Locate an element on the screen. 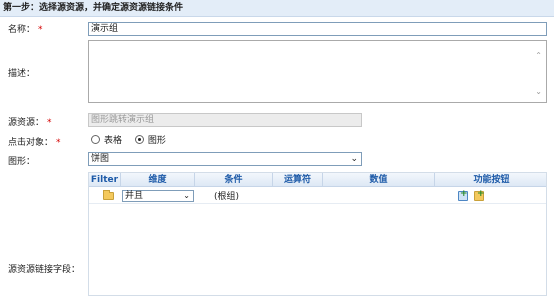 This screenshot has width=554, height=299. root-group-label: (根组) is located at coordinates (227, 197).